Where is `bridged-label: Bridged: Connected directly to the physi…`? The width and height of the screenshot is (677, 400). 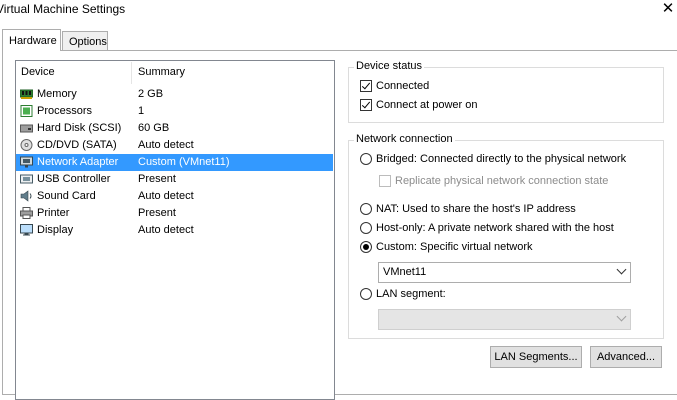
bridged-label: Bridged: Connected directly to the physi… is located at coordinates (501, 159).